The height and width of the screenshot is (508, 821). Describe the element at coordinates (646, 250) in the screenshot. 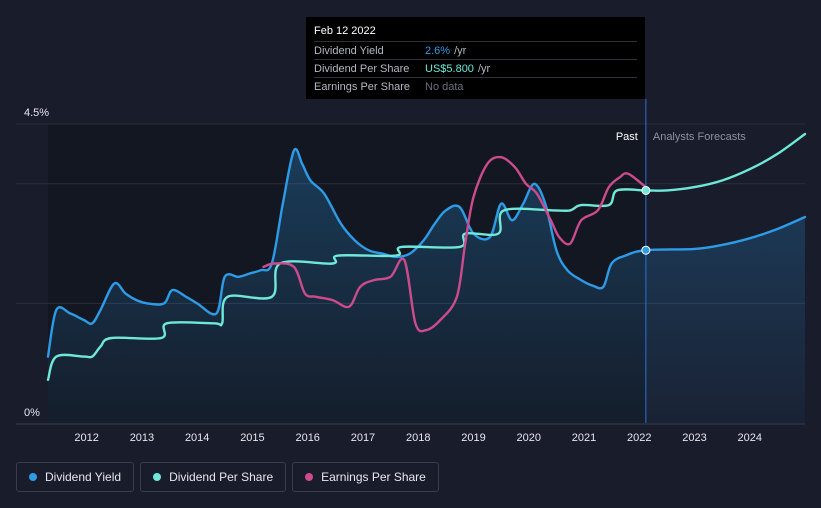

I see `dividend-yield-marker` at that location.